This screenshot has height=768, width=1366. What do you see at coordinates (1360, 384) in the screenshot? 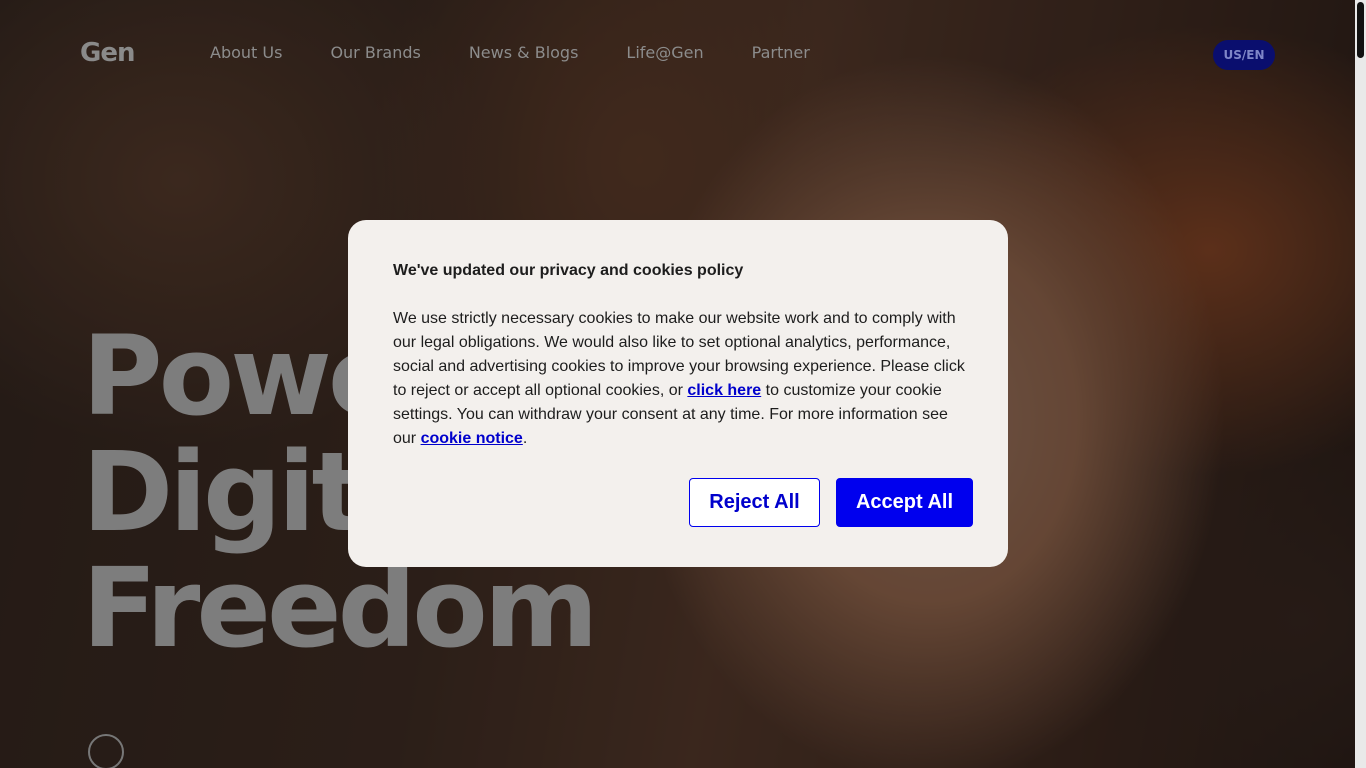
I see `page-scrollbar` at bounding box center [1360, 384].